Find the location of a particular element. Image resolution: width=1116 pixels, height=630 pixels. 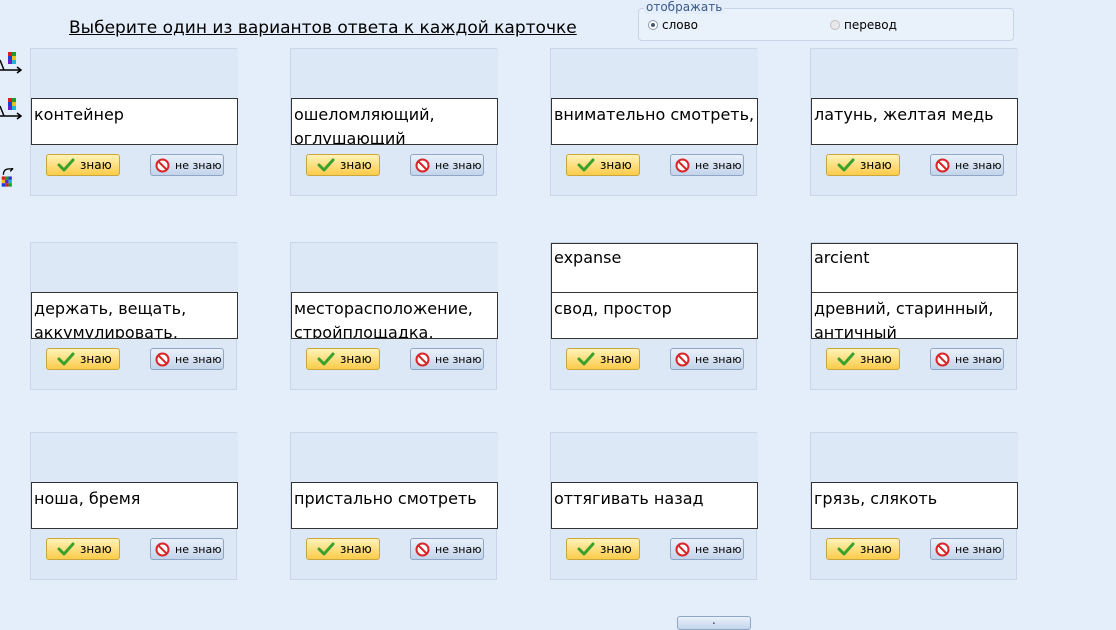

flashcard: ошеломляющий, оглушающий знаю не знаю is located at coordinates (394, 122).